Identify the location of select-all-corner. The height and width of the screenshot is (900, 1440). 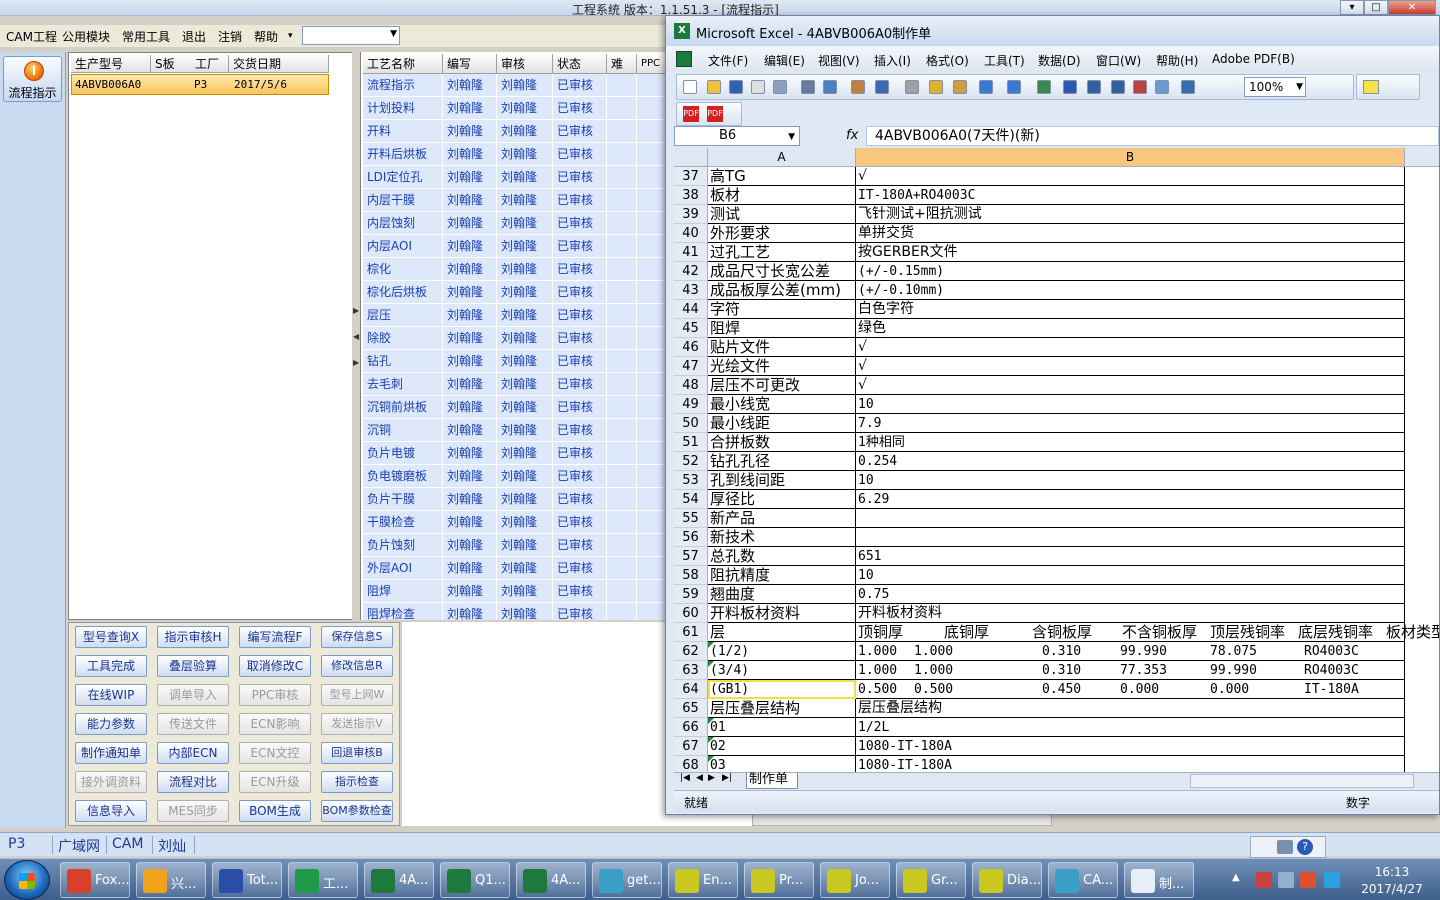
(691, 157).